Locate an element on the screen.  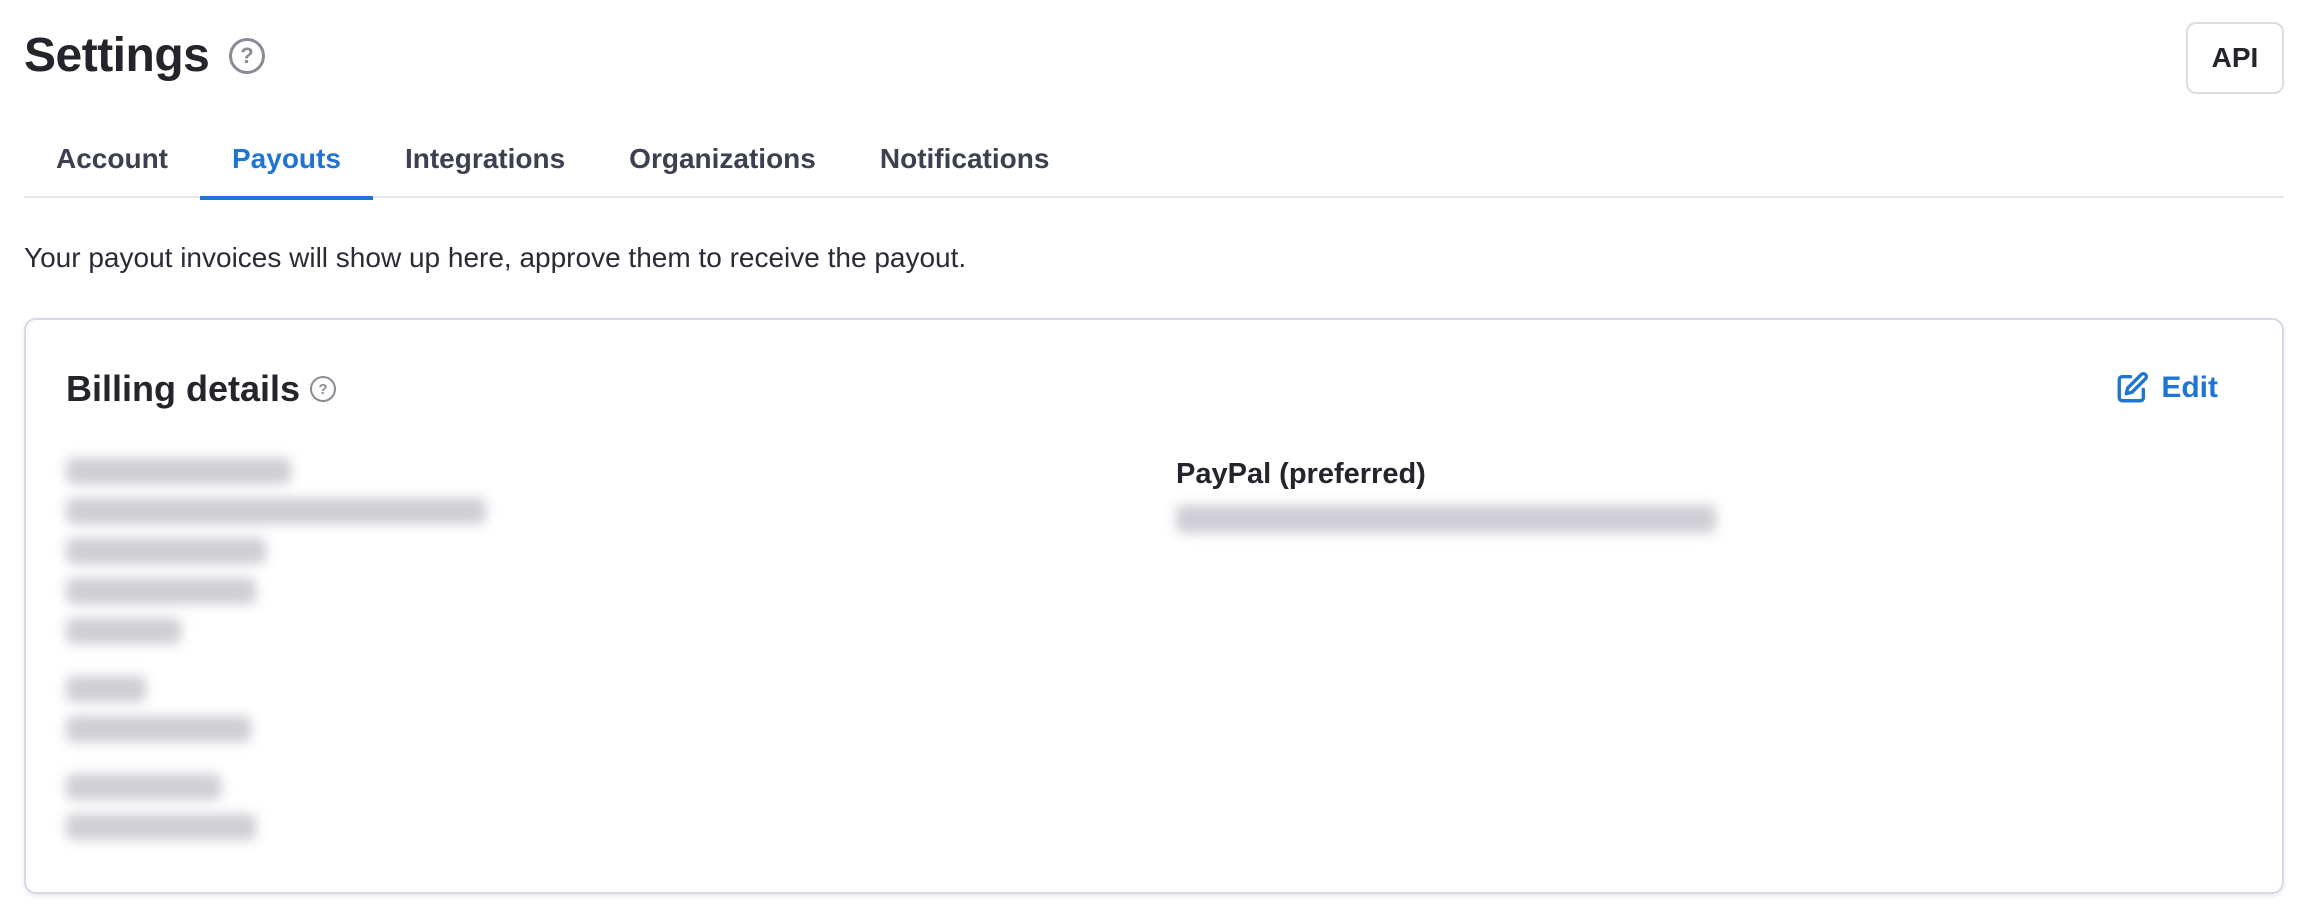
tab-integrations: Integrations is located at coordinates (485, 159).